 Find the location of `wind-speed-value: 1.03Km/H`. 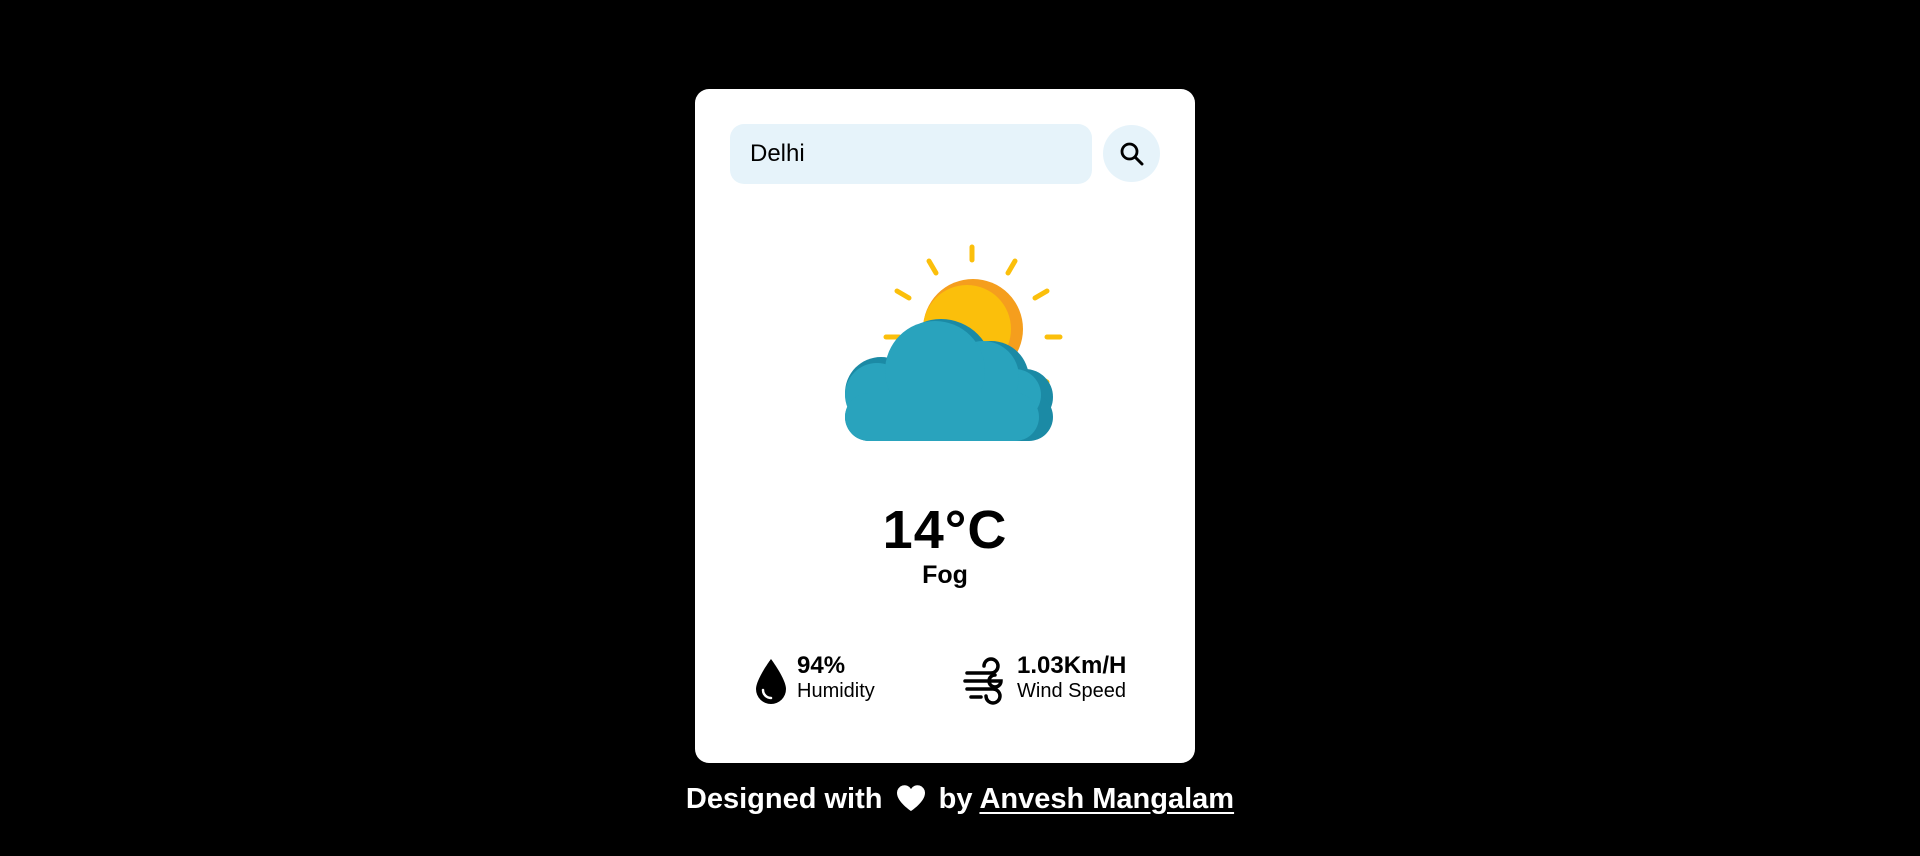

wind-speed-value: 1.03Km/H is located at coordinates (1072, 665).